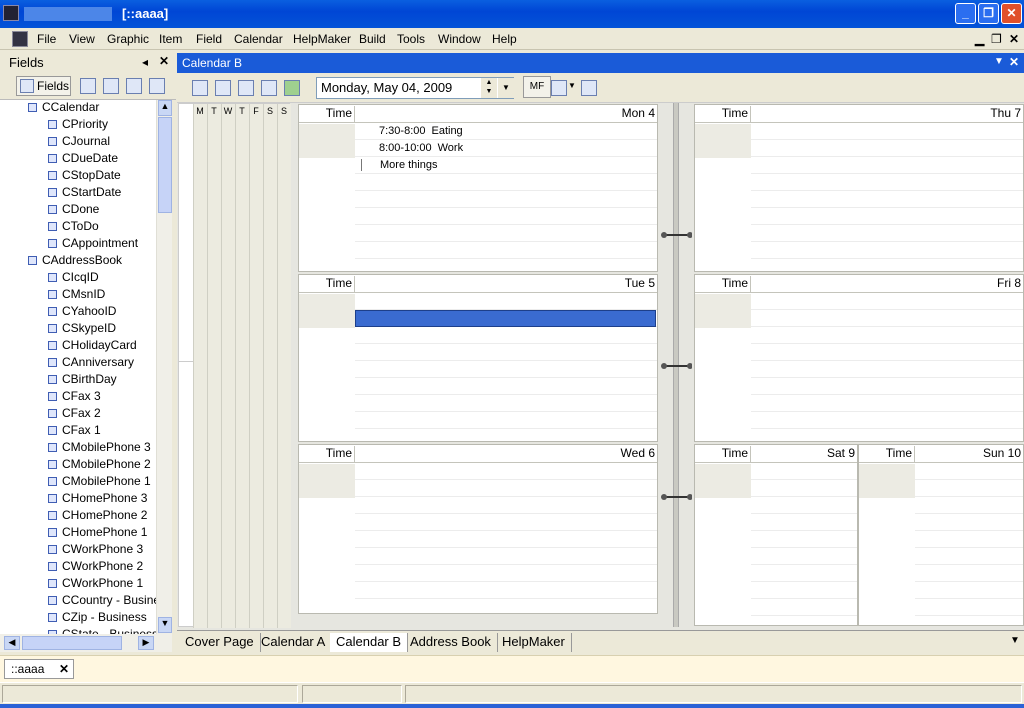 The height and width of the screenshot is (708, 1024). I want to click on tree-item: CYahooID, so click(82, 312).